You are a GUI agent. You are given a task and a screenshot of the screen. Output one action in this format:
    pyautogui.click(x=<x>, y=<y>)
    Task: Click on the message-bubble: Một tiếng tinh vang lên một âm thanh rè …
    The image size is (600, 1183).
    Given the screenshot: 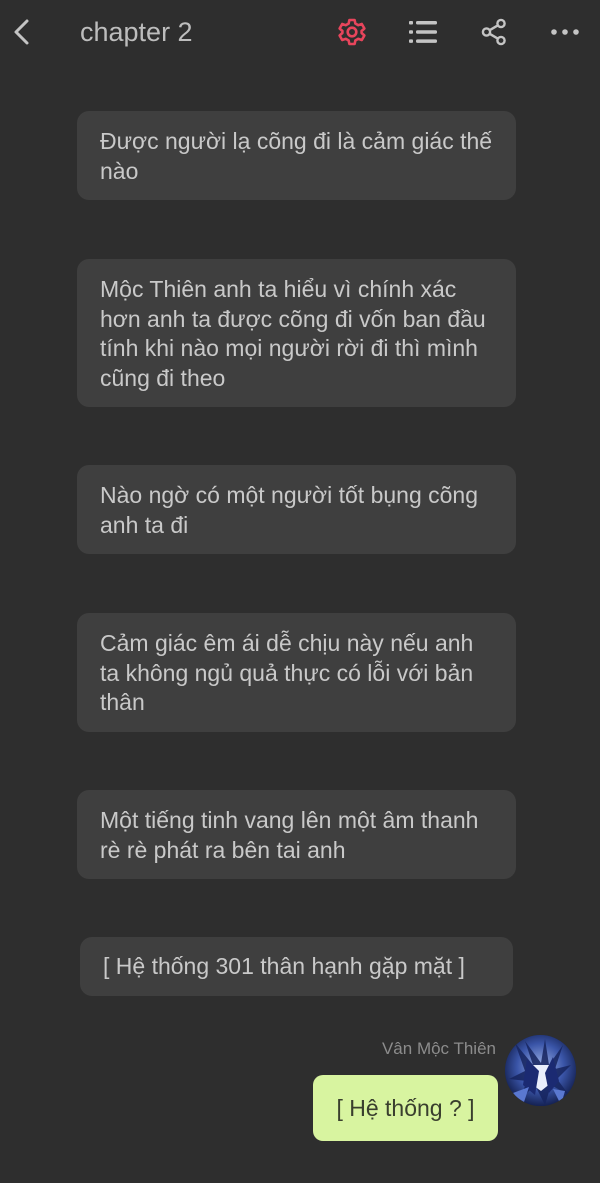 What is the action you would take?
    pyautogui.click(x=296, y=834)
    